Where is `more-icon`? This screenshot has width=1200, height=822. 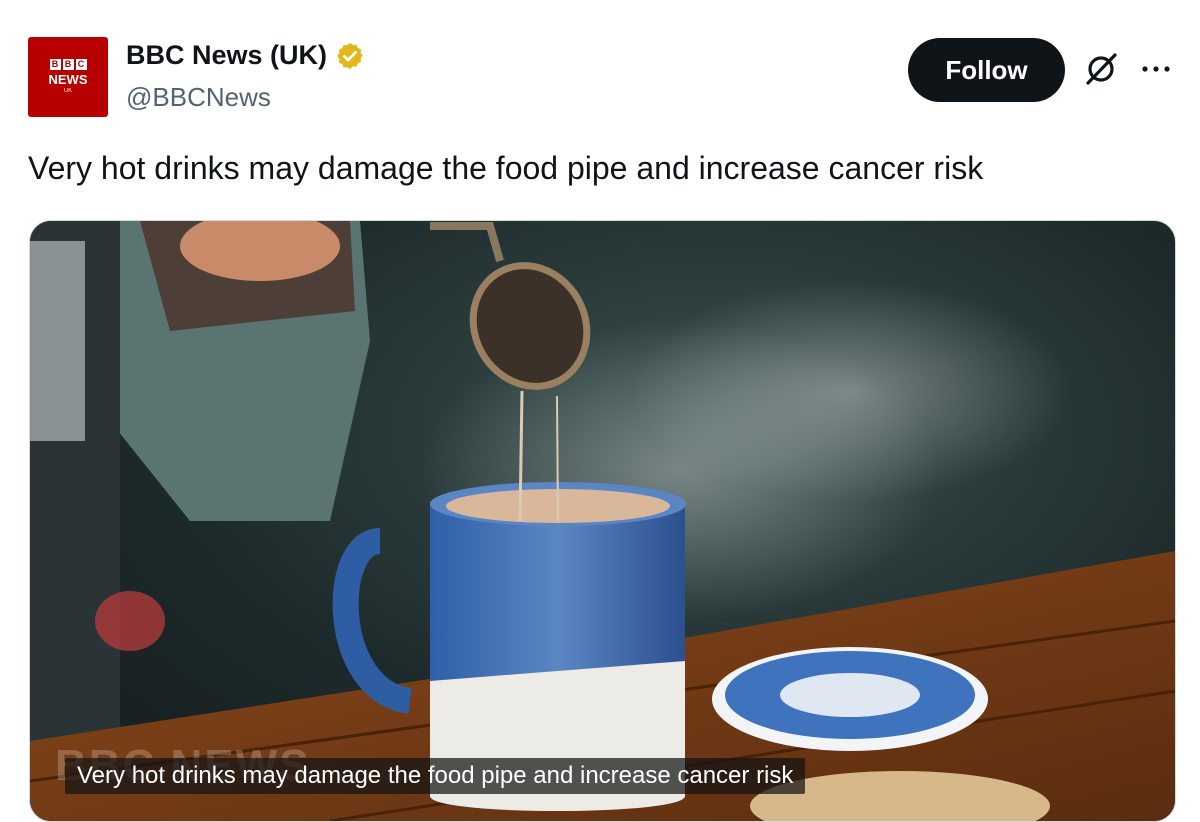 more-icon is located at coordinates (1156, 69).